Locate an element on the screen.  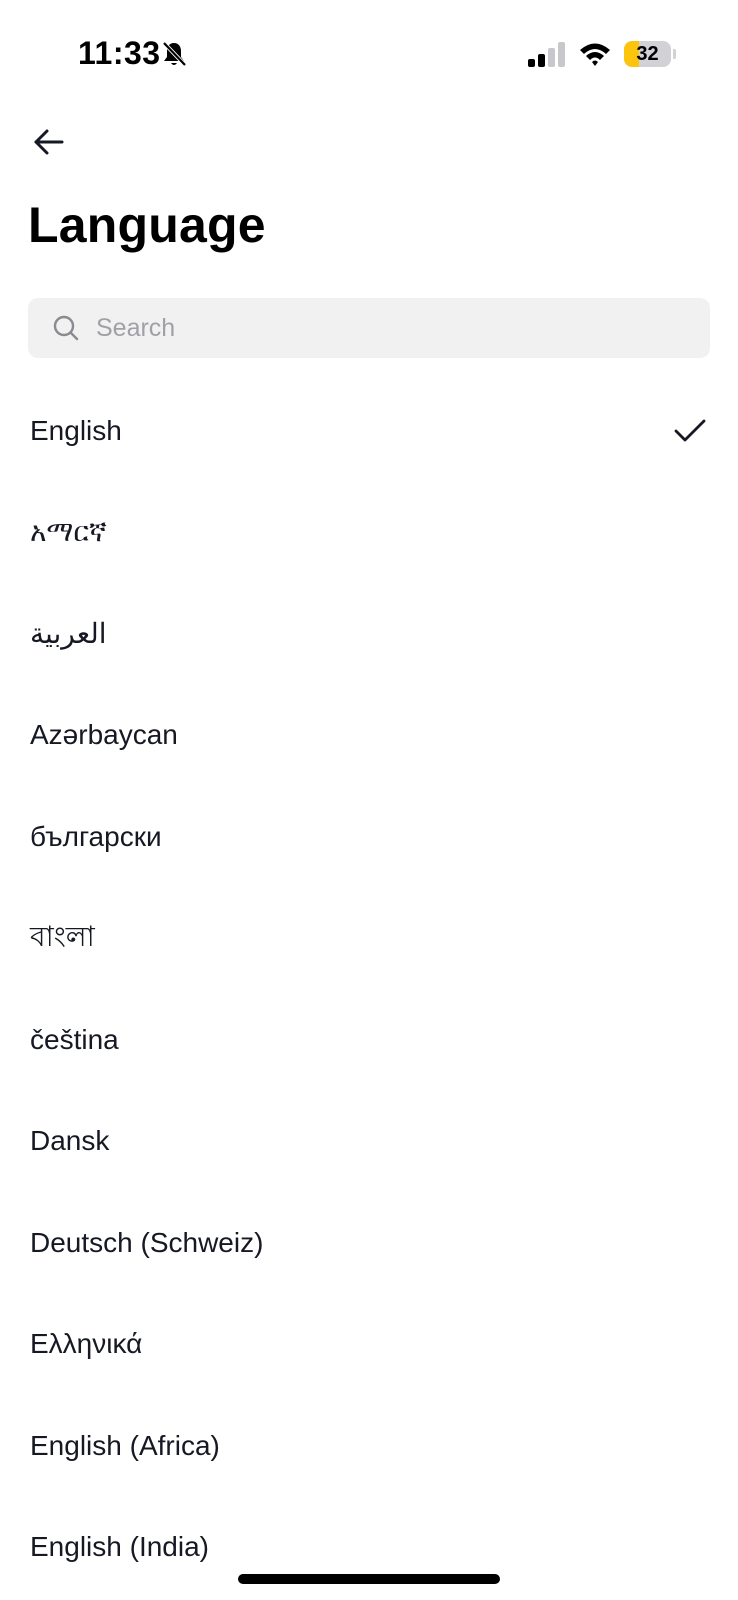
language-item-amharic: አማርኛ is located at coordinates (369, 533).